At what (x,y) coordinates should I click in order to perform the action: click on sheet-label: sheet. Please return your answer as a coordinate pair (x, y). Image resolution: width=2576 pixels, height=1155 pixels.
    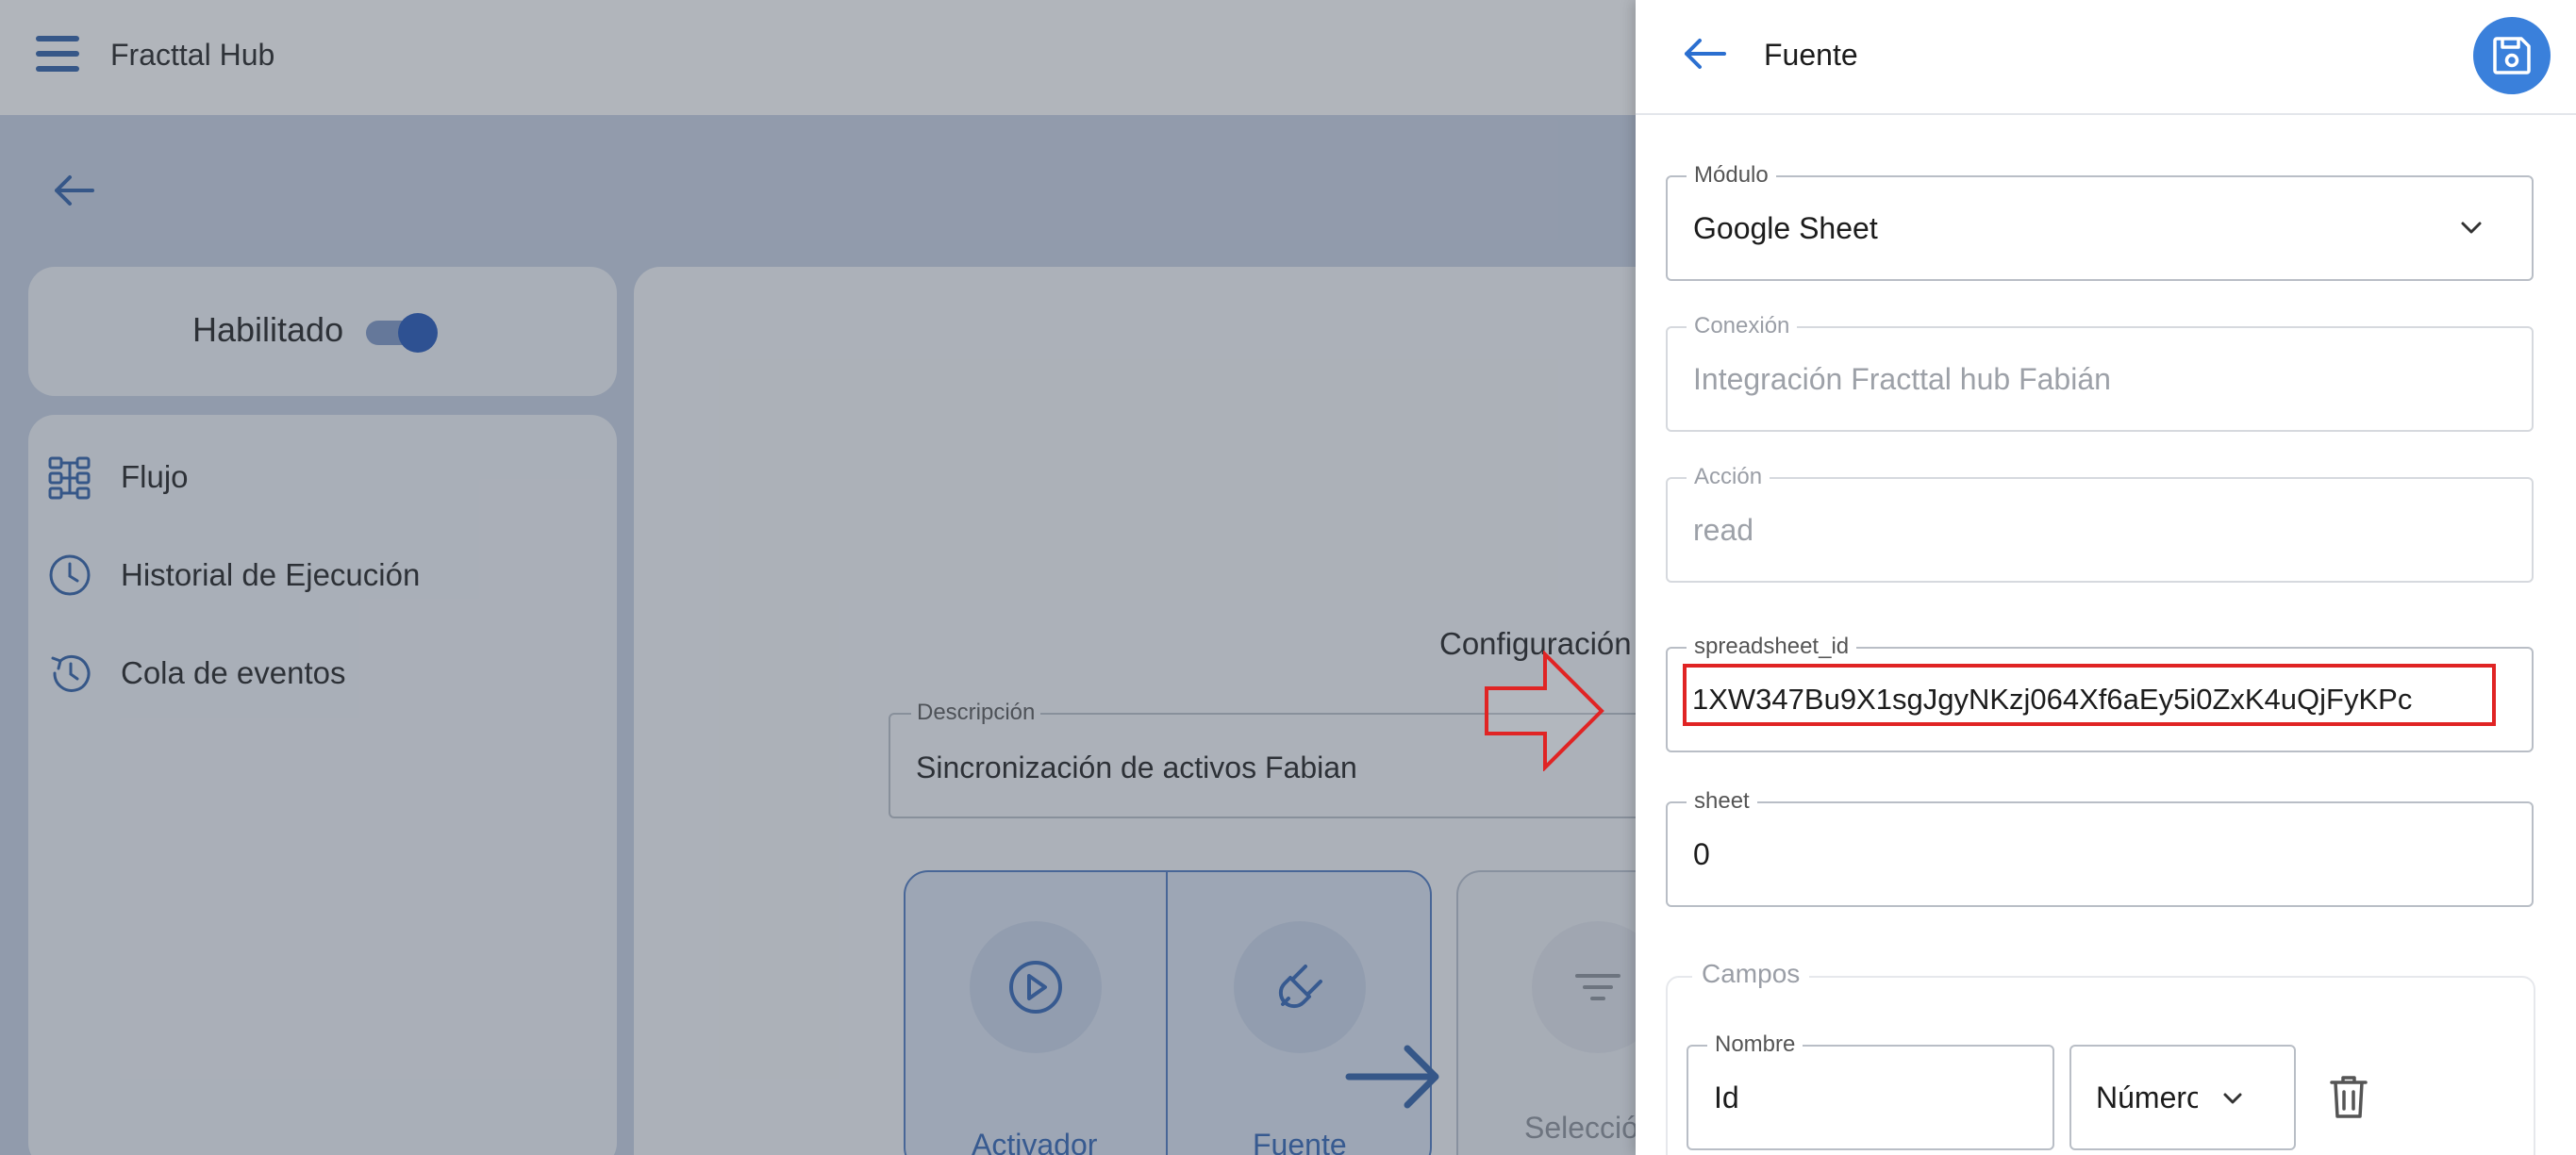
    Looking at the image, I should click on (1722, 801).